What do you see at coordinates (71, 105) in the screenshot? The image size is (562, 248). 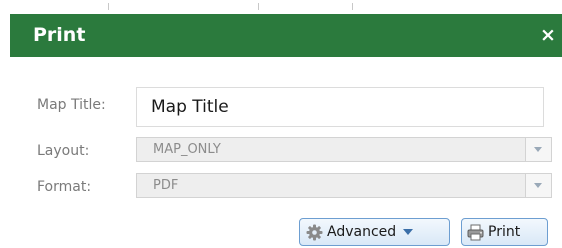 I see `map-title-label: Map Title:` at bounding box center [71, 105].